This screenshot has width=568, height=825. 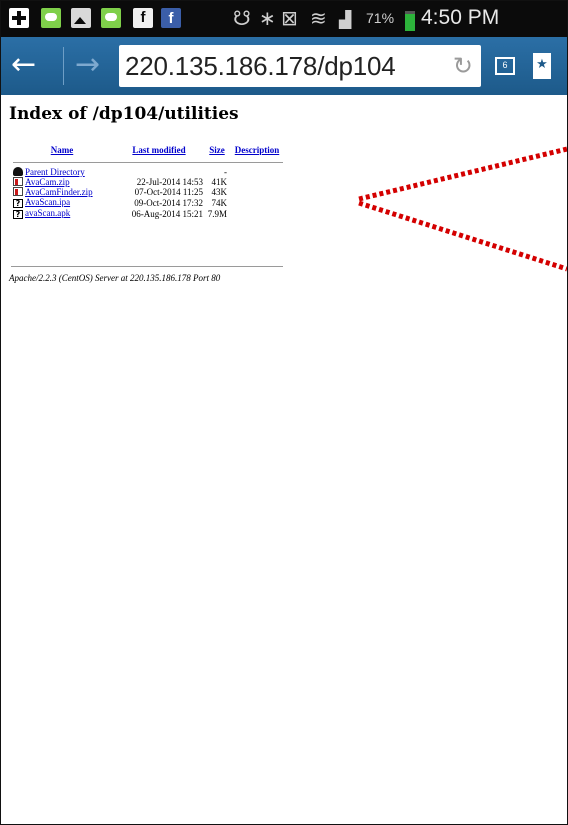 I want to click on column-last-modified-header: Last modified, so click(x=159, y=150).